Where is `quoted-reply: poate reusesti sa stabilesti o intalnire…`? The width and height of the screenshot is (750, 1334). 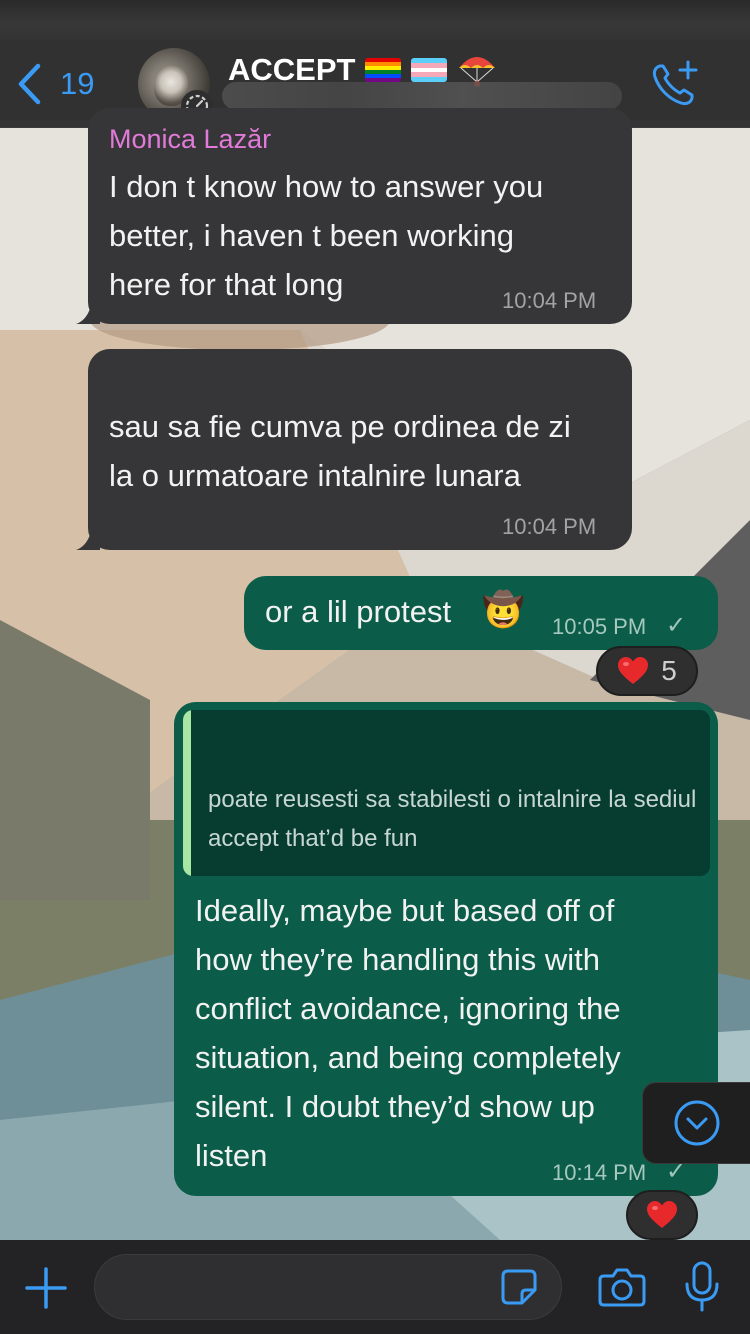
quoted-reply: poate reusesti sa stabilesti o intalnire… is located at coordinates (446, 793).